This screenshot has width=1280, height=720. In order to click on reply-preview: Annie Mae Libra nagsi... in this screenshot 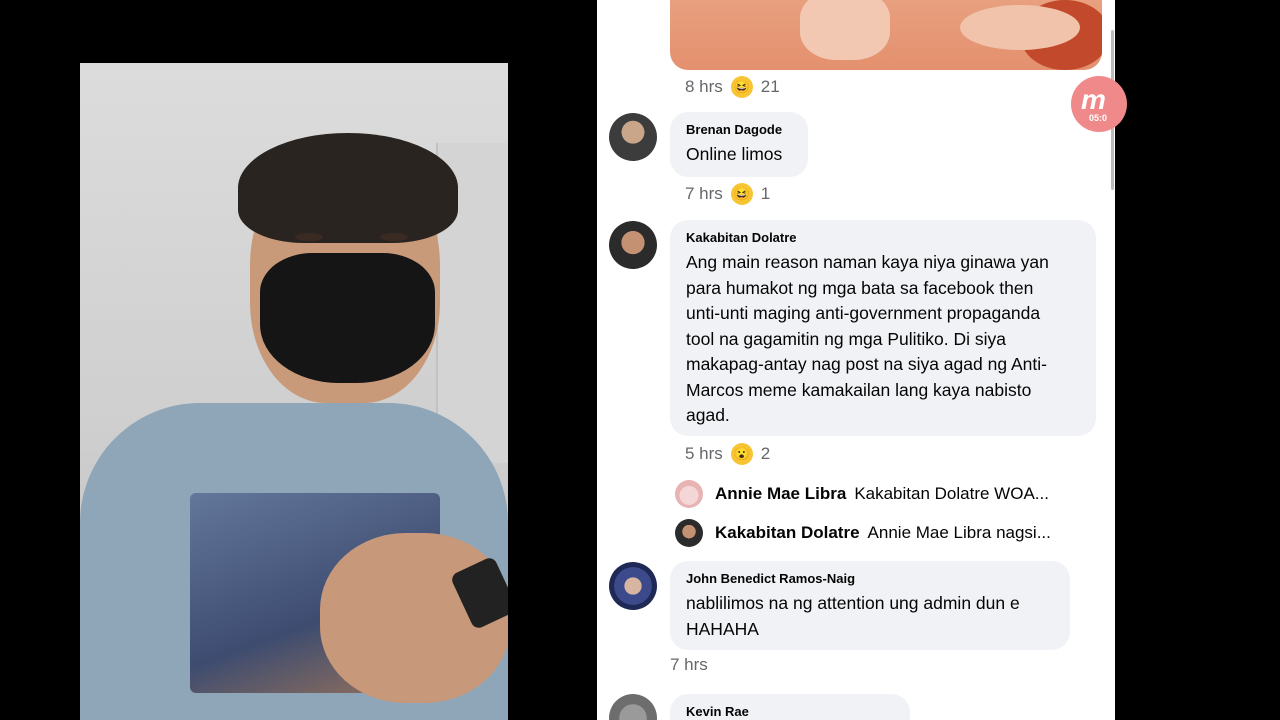, I will do `click(959, 532)`.